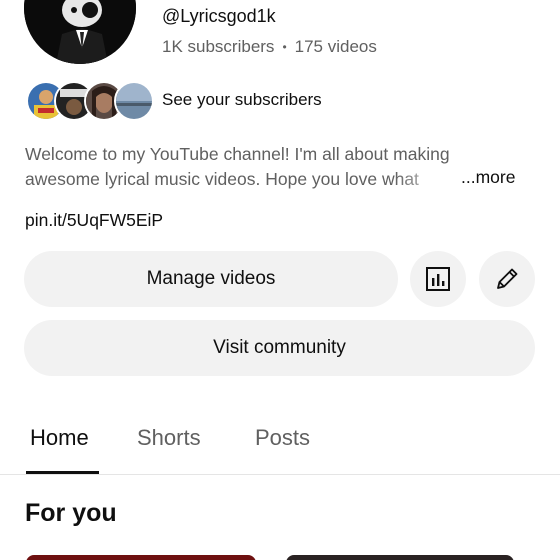 The width and height of the screenshot is (560, 560). What do you see at coordinates (425, 179) in the screenshot?
I see `text-fade` at bounding box center [425, 179].